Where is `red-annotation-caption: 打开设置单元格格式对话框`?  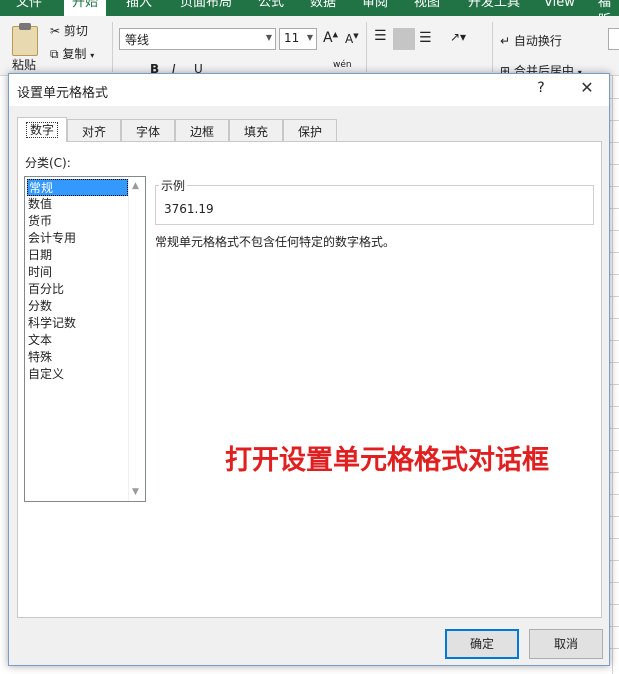
red-annotation-caption: 打开设置单元格格式对话框 is located at coordinates (387, 460).